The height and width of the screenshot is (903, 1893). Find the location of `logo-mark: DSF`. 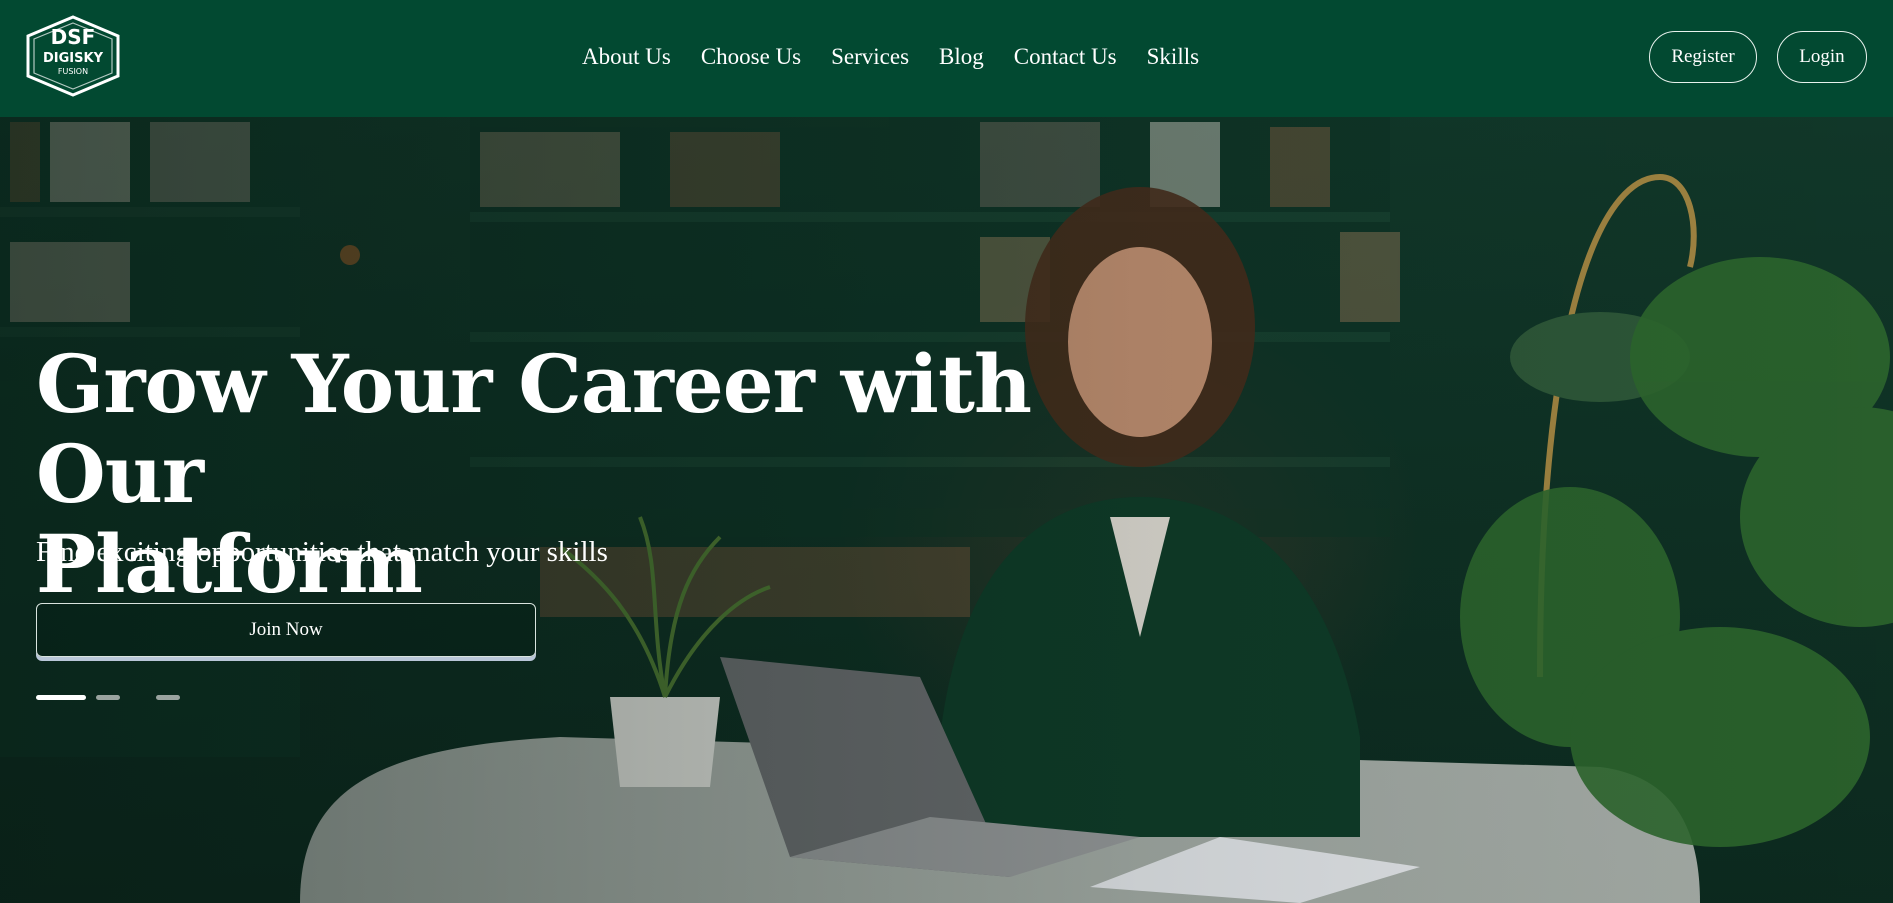

logo-mark: DSF is located at coordinates (73, 37).